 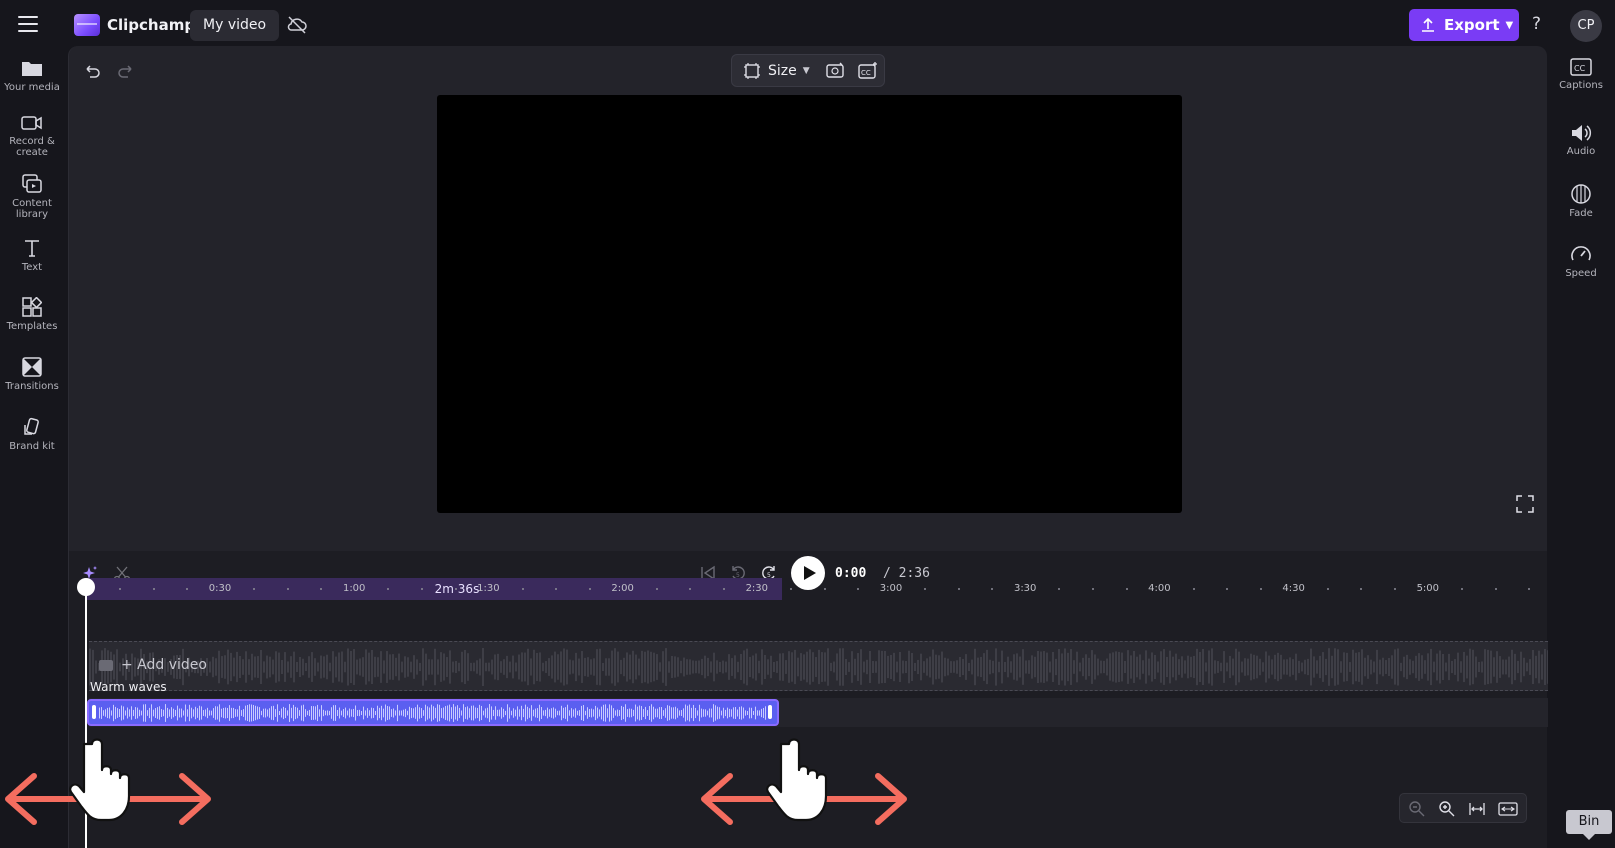 I want to click on fit-to-width-icon, so click(x=1477, y=809).